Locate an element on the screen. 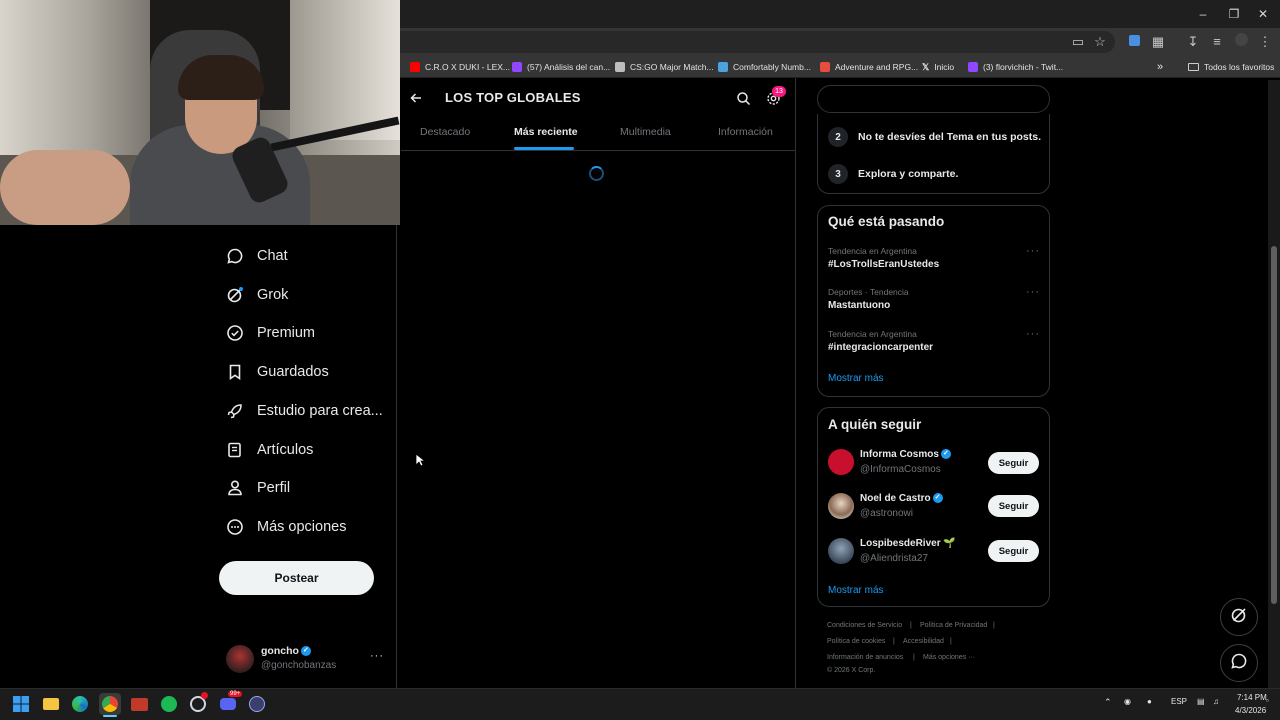 The width and height of the screenshot is (1280, 720). browser-menu-icon: ⋮ is located at coordinates (1265, 42).